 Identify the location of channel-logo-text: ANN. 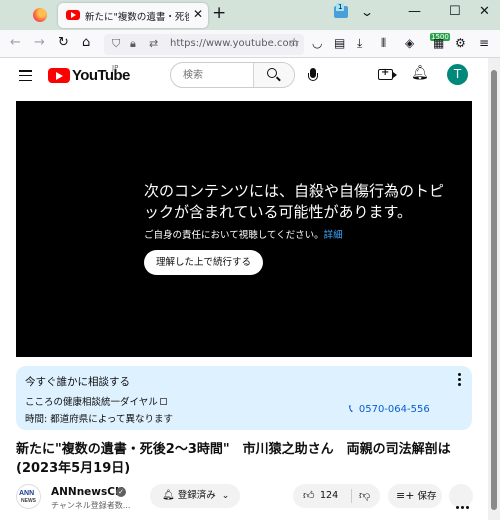
(27, 493).